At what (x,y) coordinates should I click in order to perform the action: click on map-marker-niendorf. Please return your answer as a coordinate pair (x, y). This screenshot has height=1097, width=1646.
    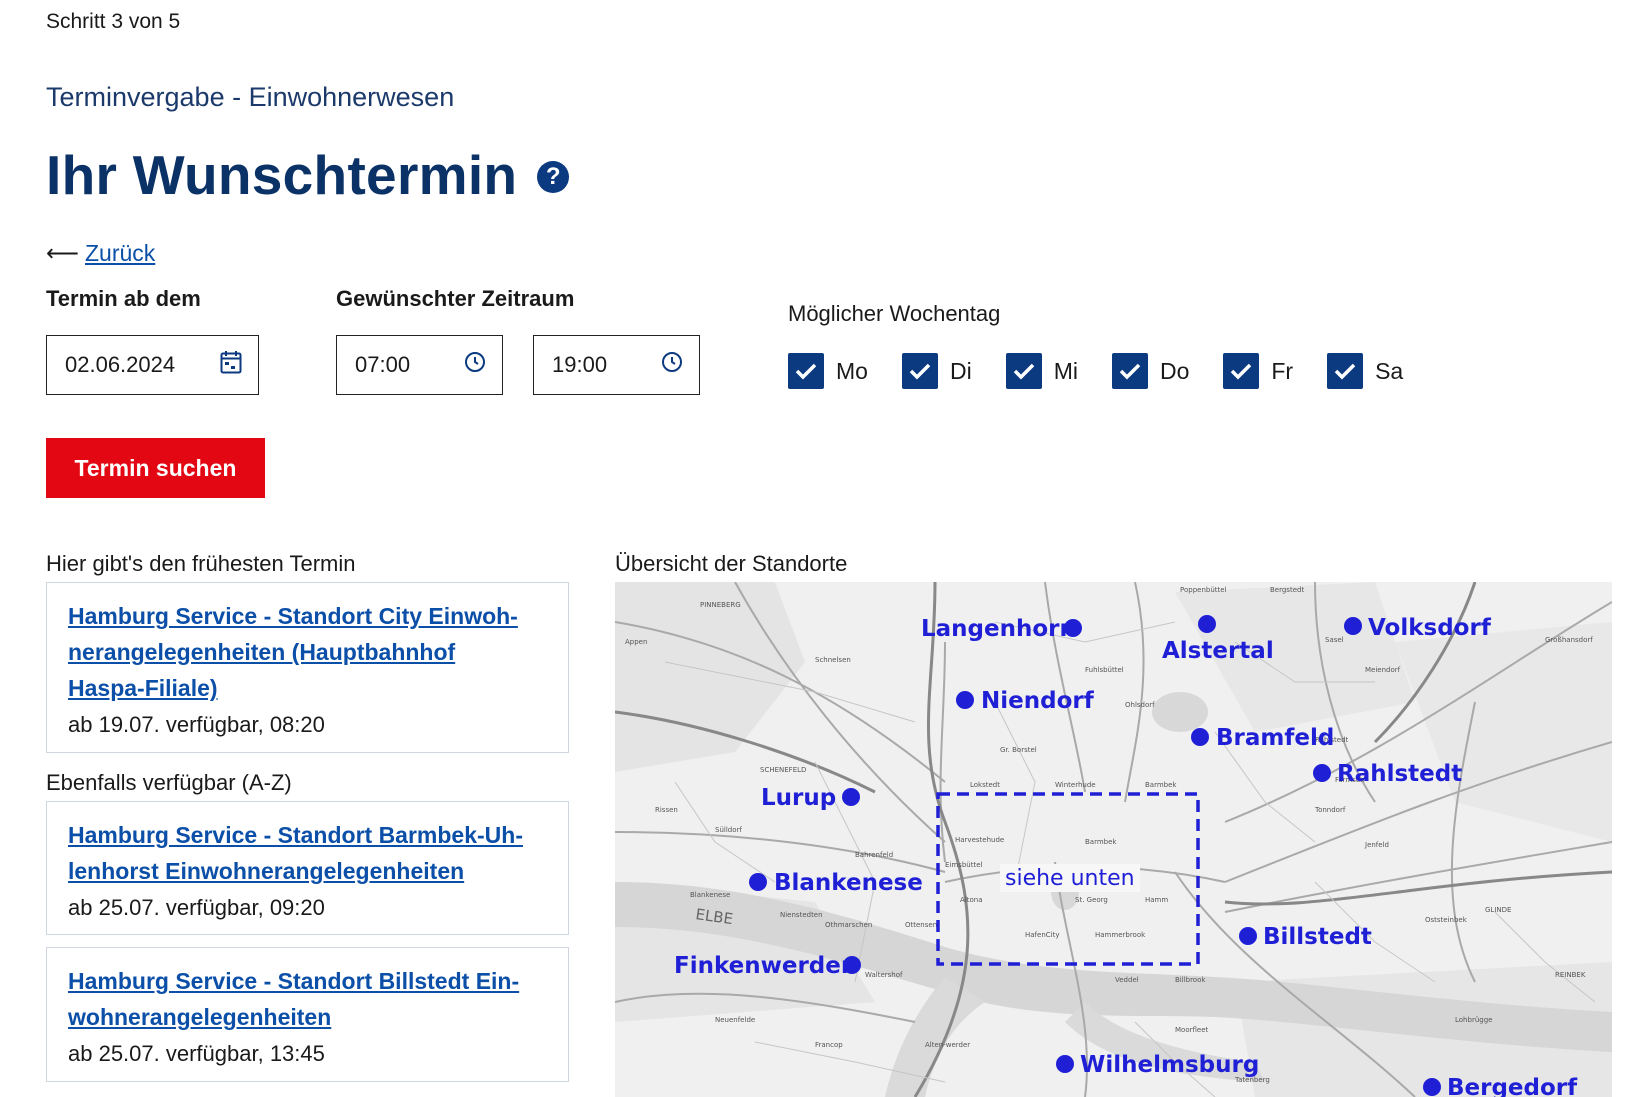
    Looking at the image, I should click on (965, 700).